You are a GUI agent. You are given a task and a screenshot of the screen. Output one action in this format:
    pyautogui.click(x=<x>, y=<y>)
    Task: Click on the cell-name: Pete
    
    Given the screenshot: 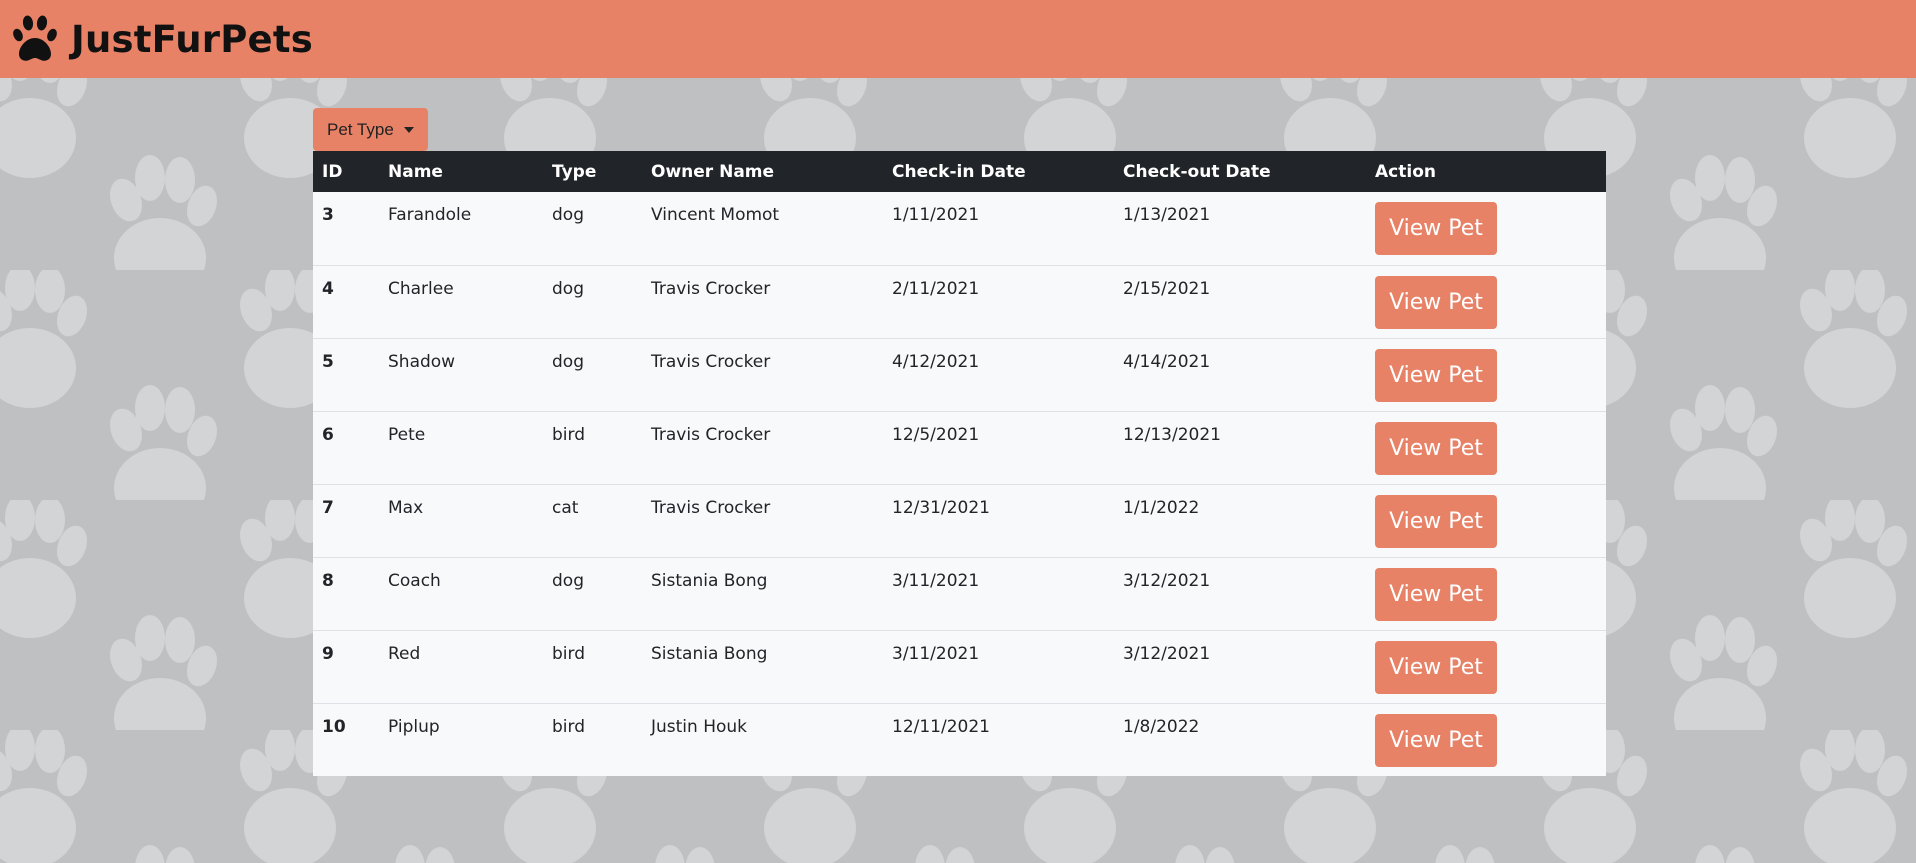 What is the action you would take?
    pyautogui.click(x=461, y=448)
    